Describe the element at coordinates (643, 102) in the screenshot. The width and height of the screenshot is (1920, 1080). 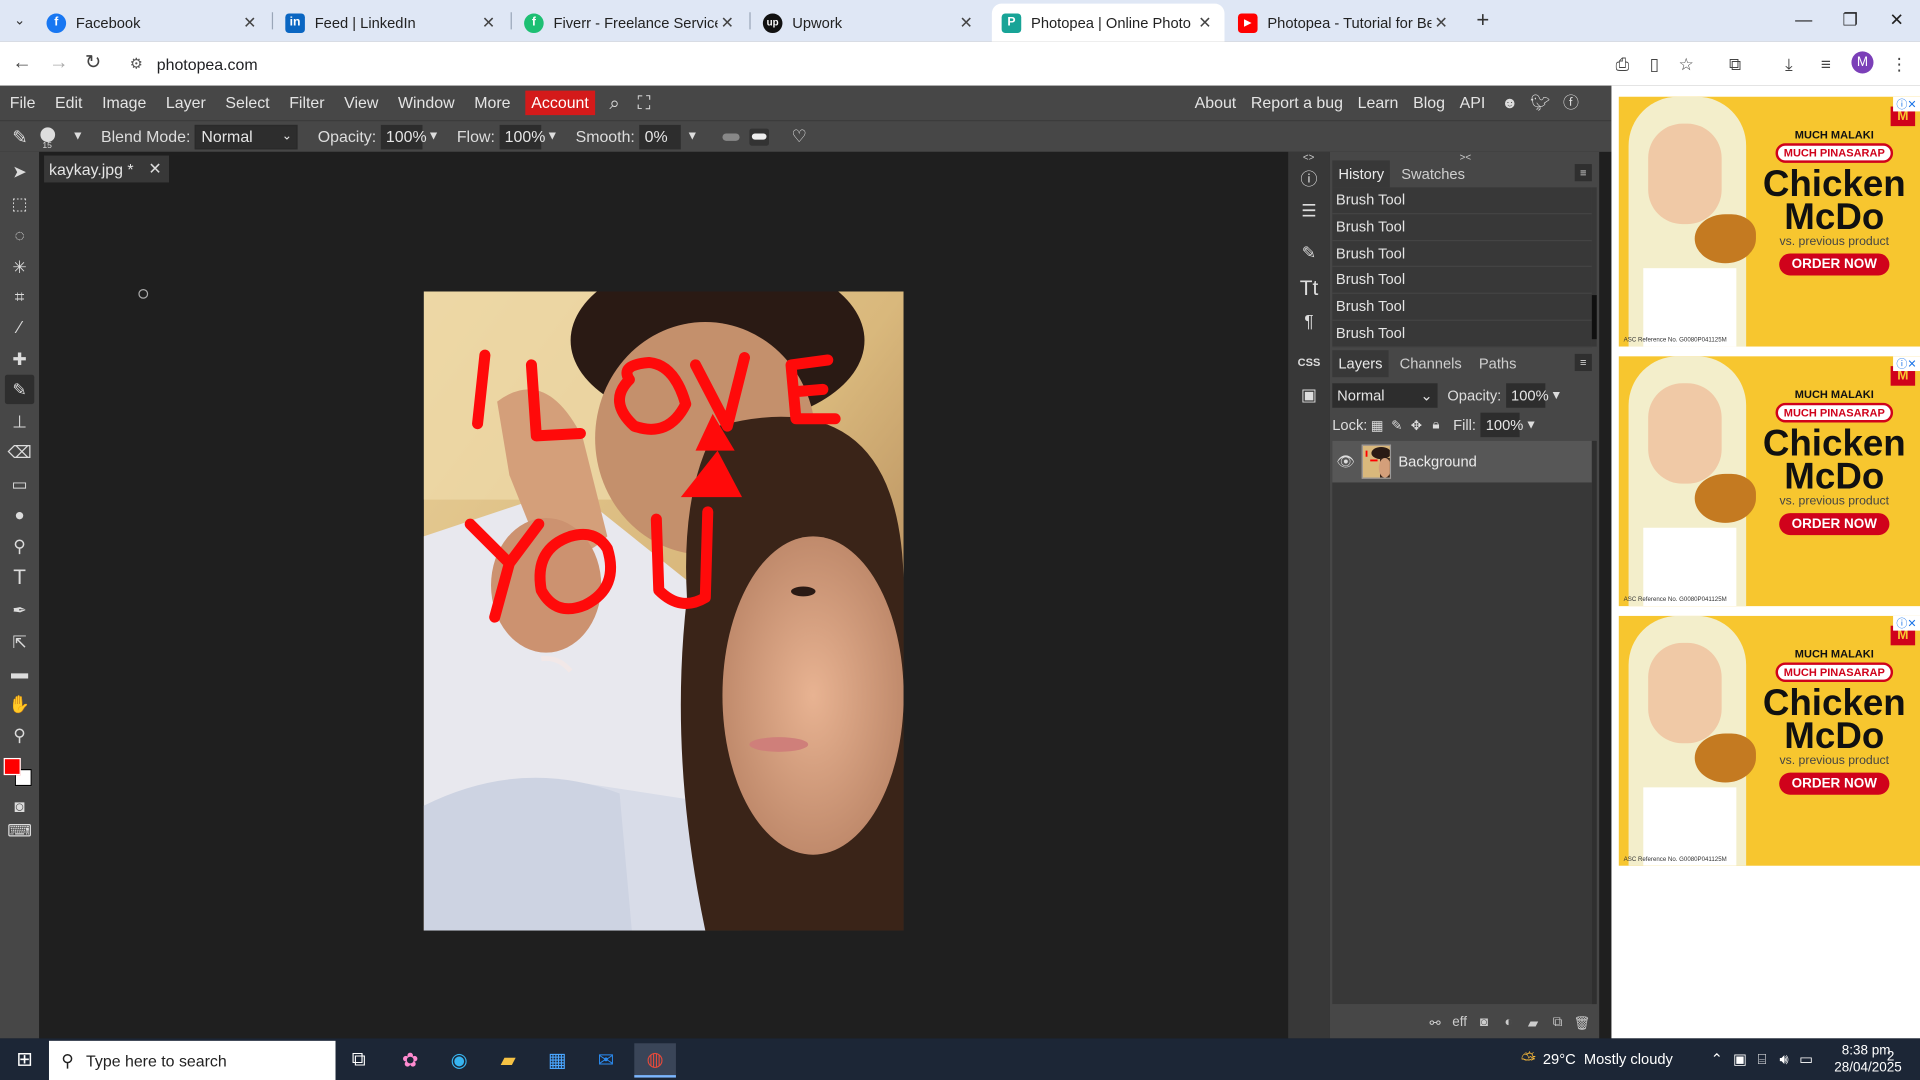
I see `fullscreen-icon: ⛶` at that location.